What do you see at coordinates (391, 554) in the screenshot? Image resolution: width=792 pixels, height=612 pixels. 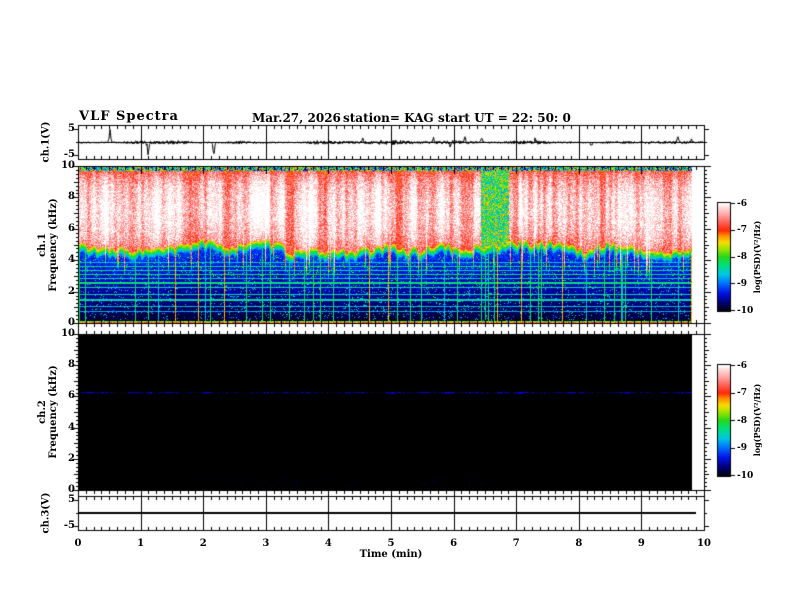 I see `time-axis-title: Time (min)` at bounding box center [391, 554].